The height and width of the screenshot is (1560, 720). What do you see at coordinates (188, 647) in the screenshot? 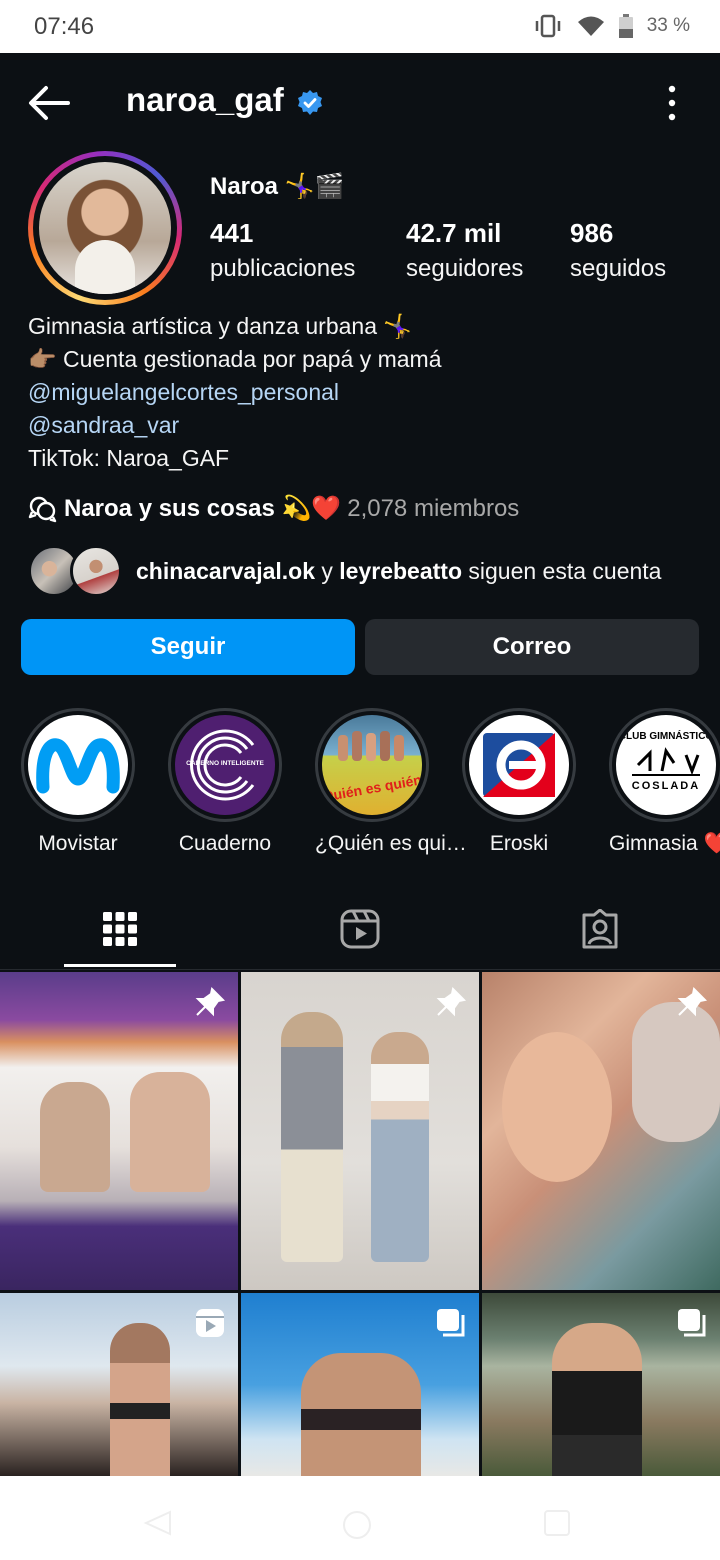
I see `follow-button: Seguir` at bounding box center [188, 647].